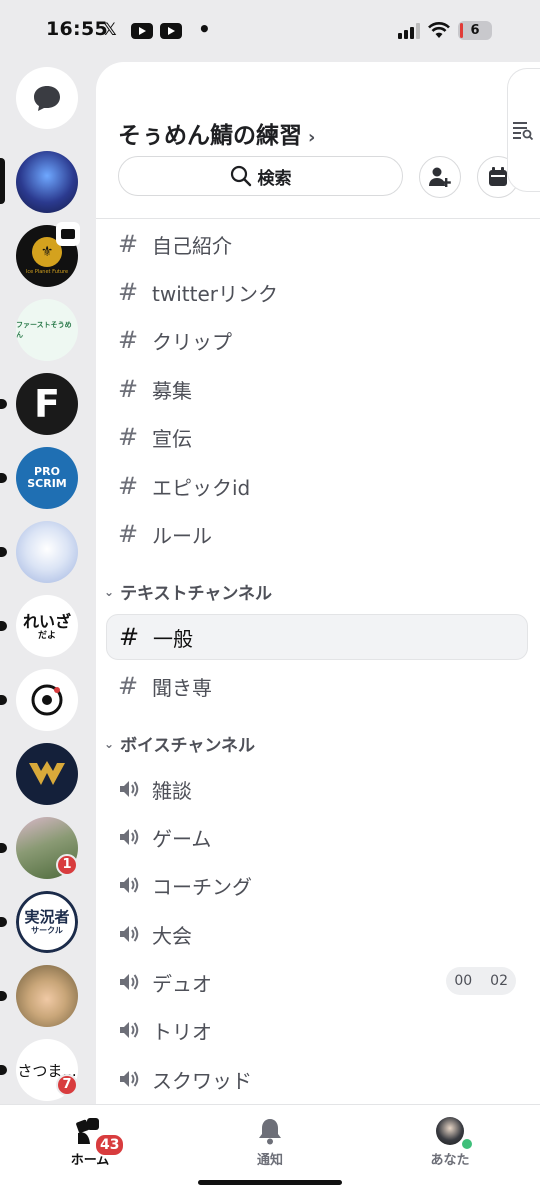 The image size is (540, 1199). Describe the element at coordinates (173, 638) in the screenshot. I see `channel-name: 一般` at that location.